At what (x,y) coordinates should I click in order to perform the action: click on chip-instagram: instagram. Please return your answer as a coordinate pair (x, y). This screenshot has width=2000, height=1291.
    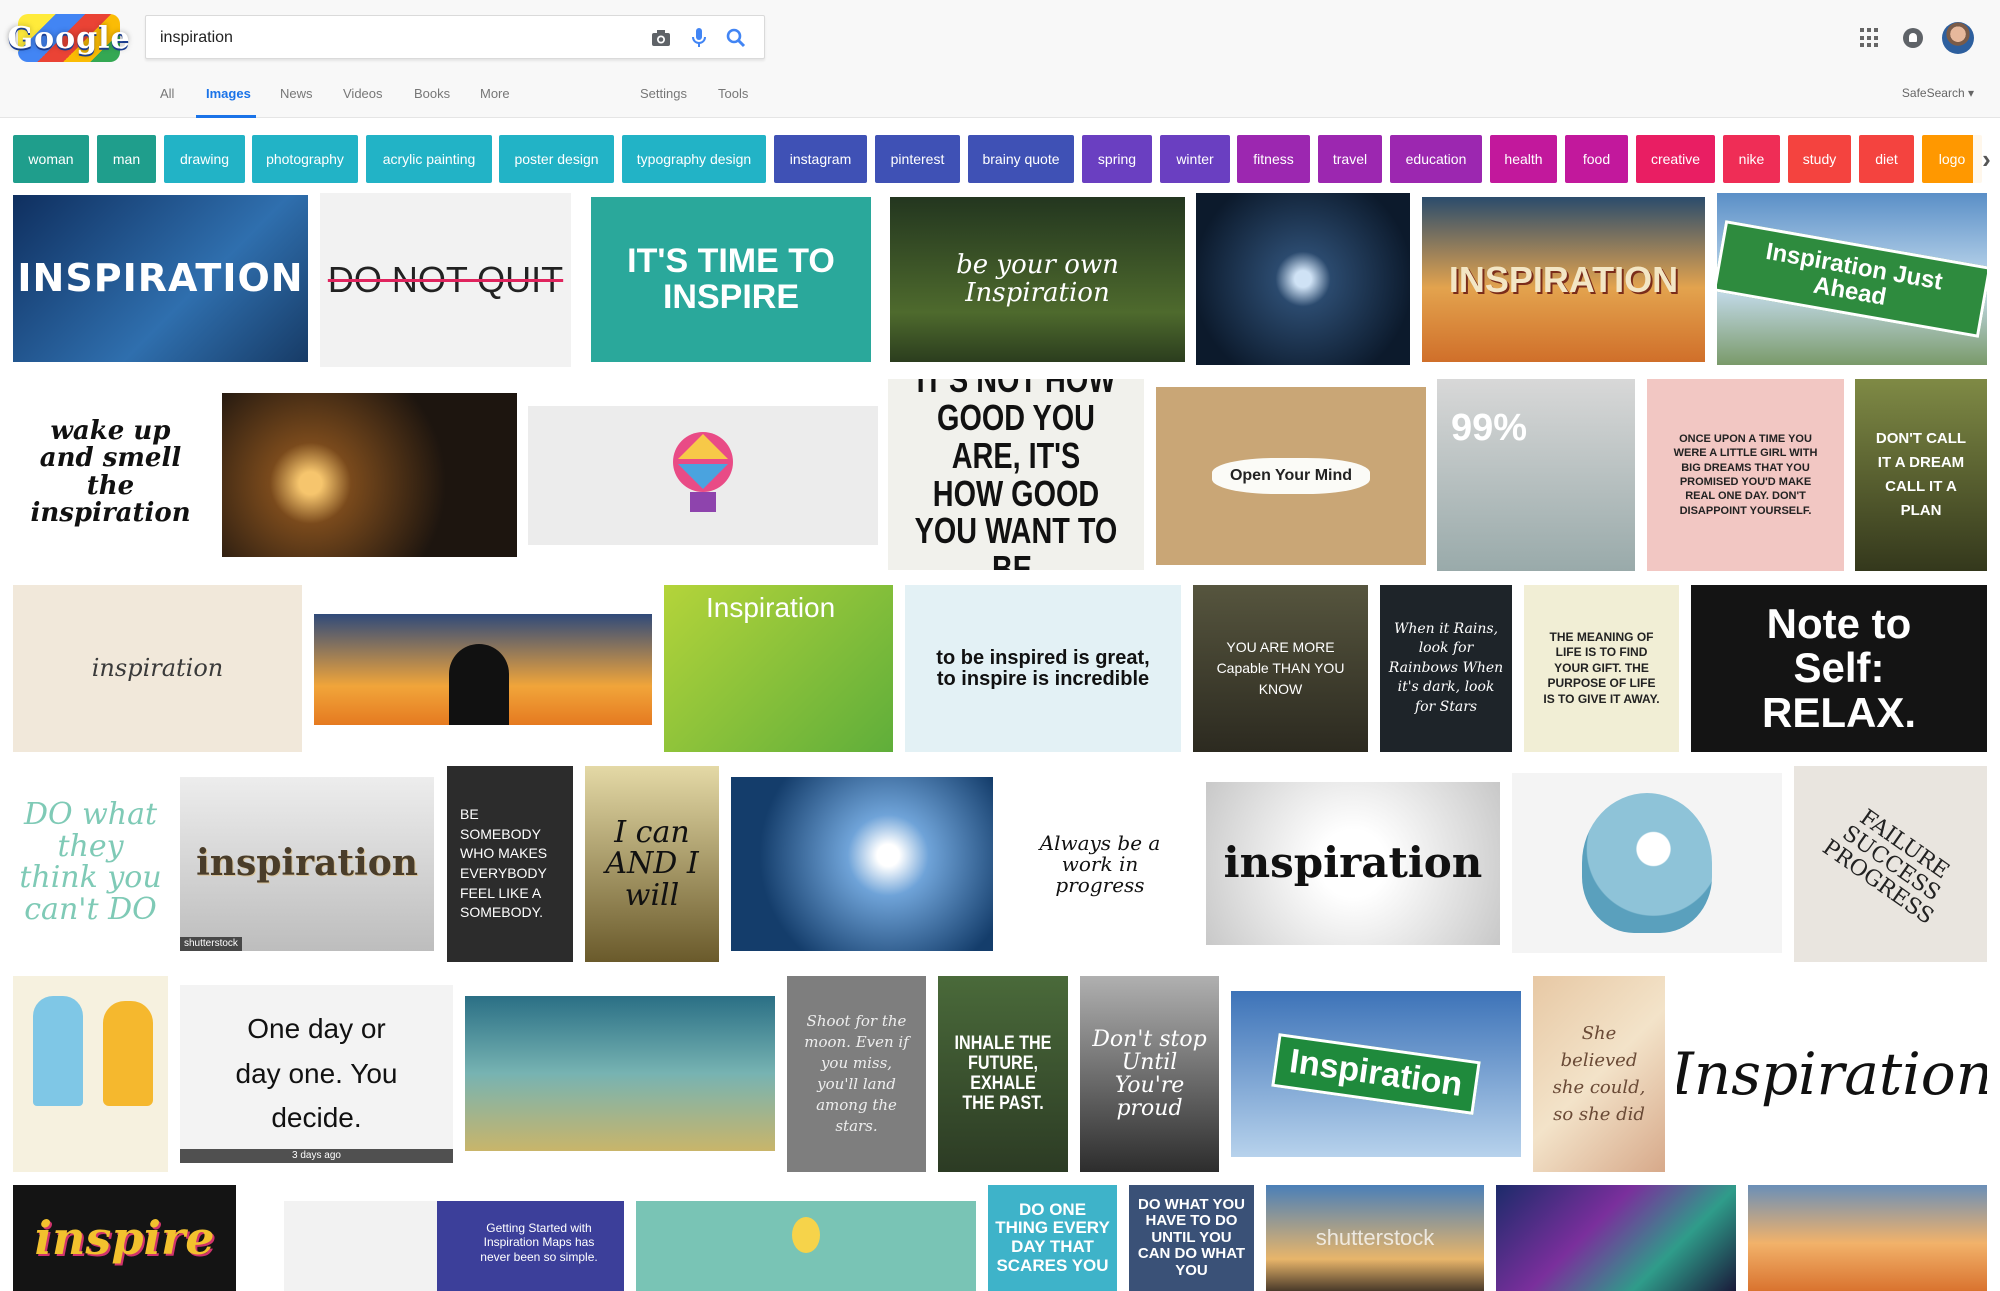
    Looking at the image, I should click on (820, 159).